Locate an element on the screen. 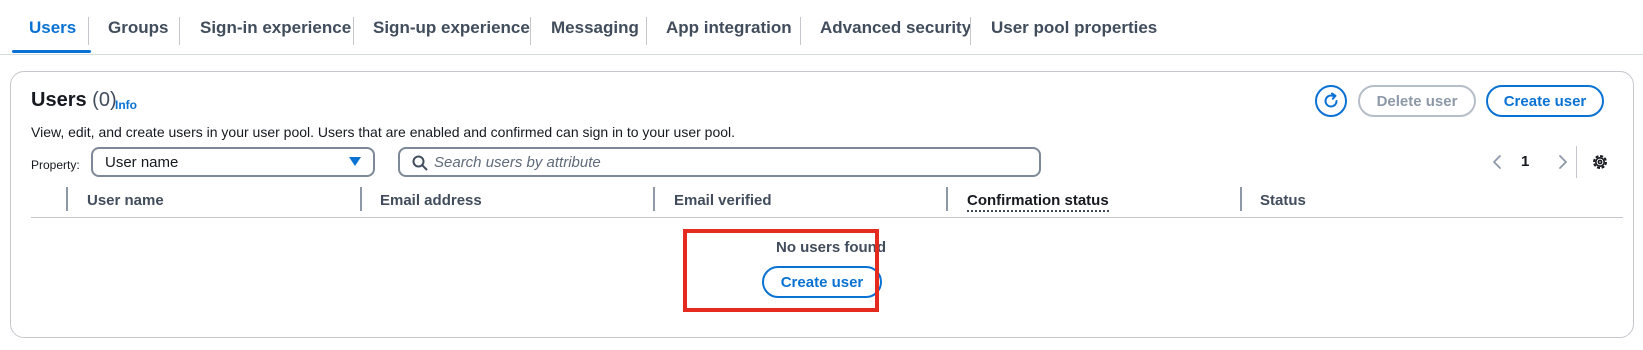  create-user-button: Create user is located at coordinates (1545, 101).